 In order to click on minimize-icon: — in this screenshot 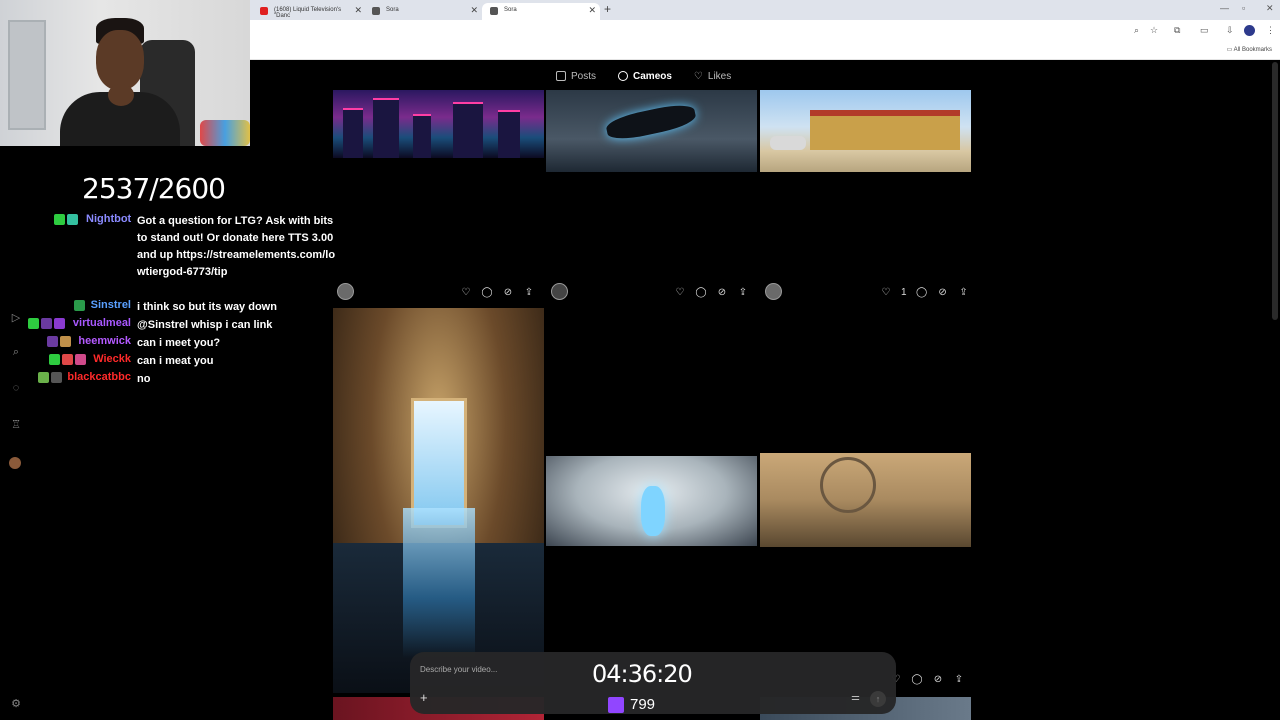, I will do `click(1224, 8)`.